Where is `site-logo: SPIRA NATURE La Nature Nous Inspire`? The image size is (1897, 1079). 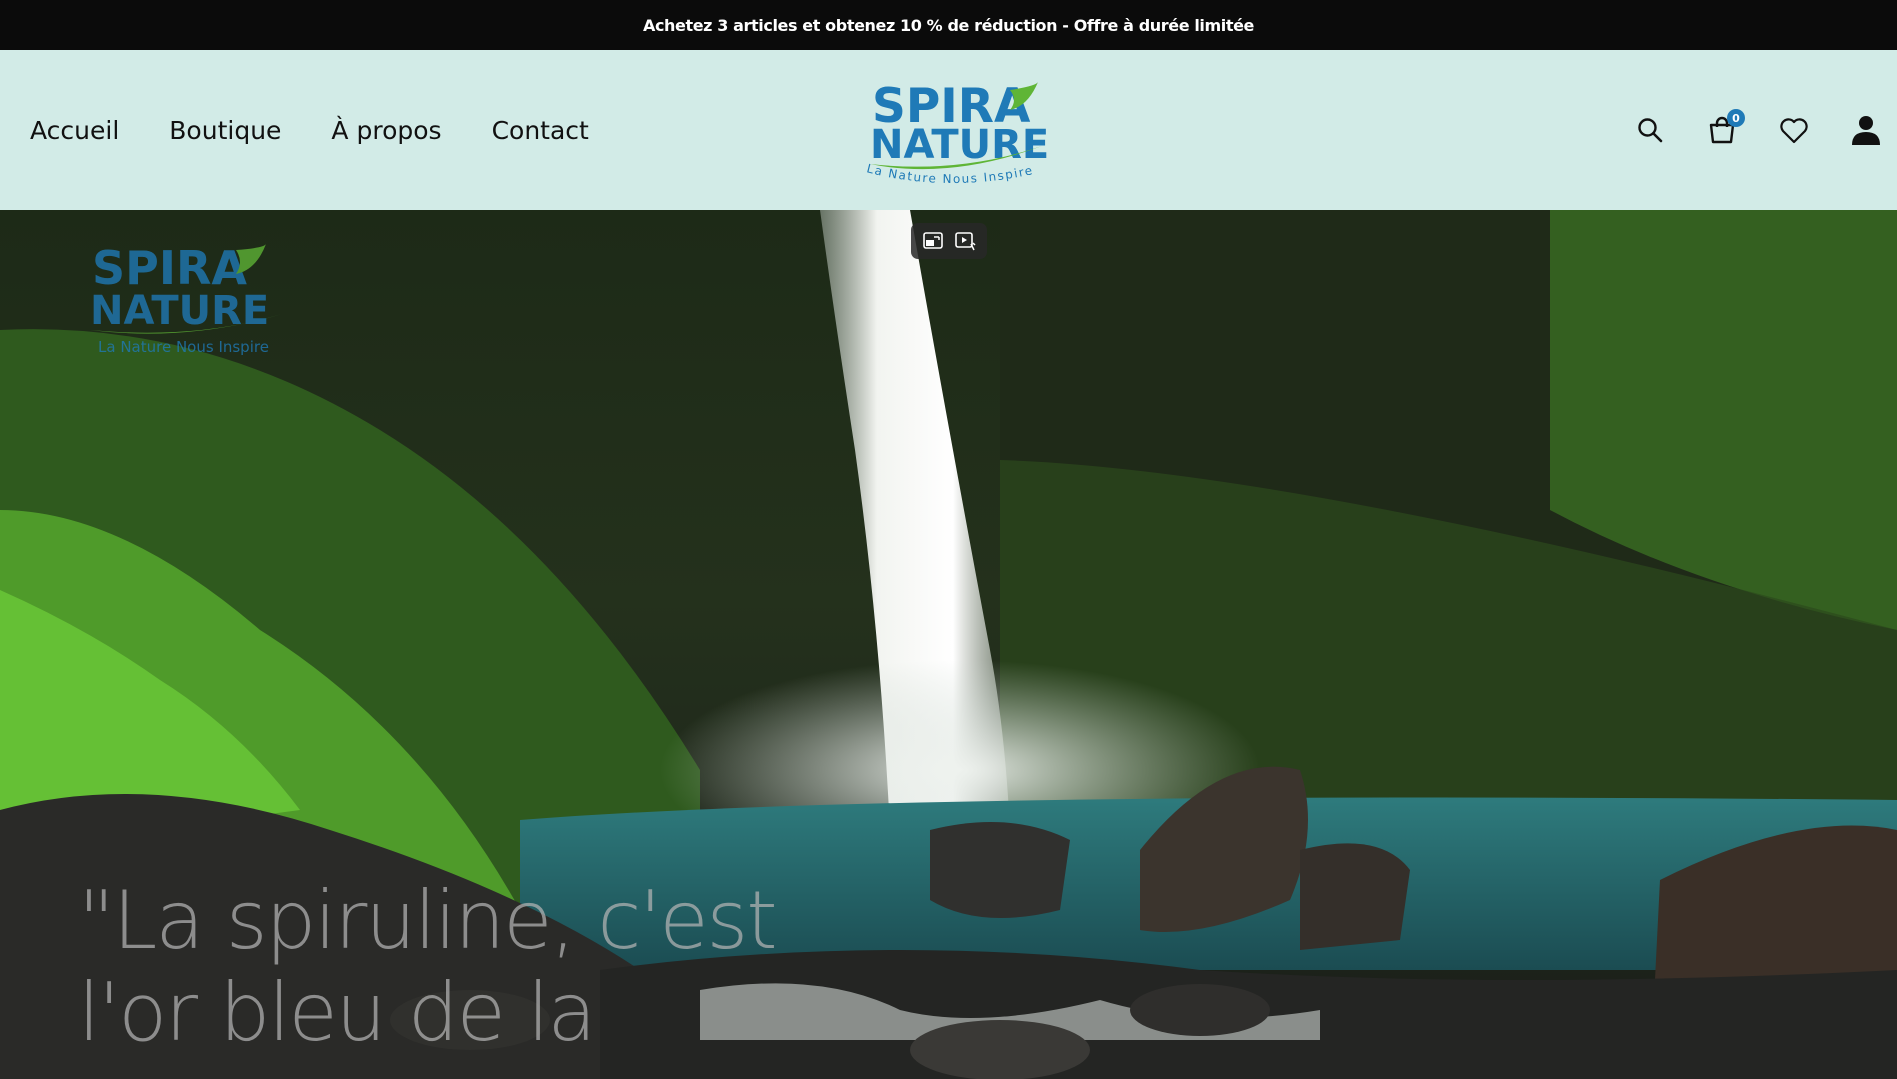
site-logo: SPIRA NATURE La Nature Nous Inspire is located at coordinates (955, 131).